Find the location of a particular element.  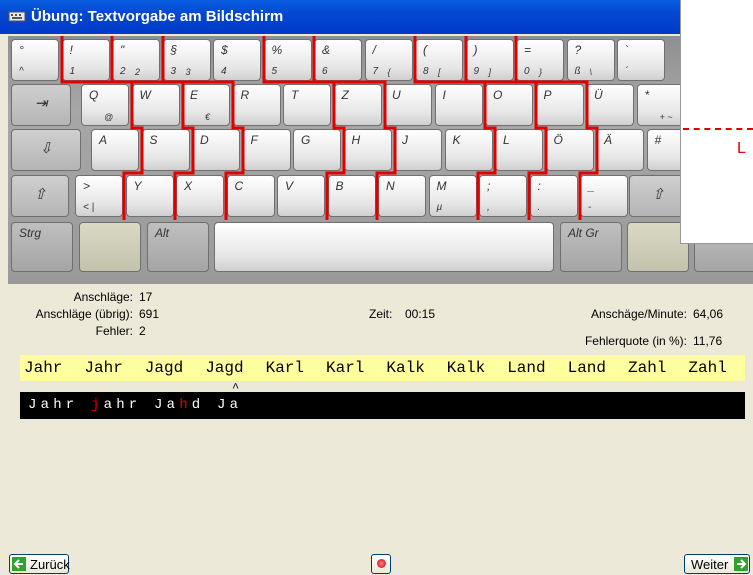

key-upper-label: > is located at coordinates (87, 186).